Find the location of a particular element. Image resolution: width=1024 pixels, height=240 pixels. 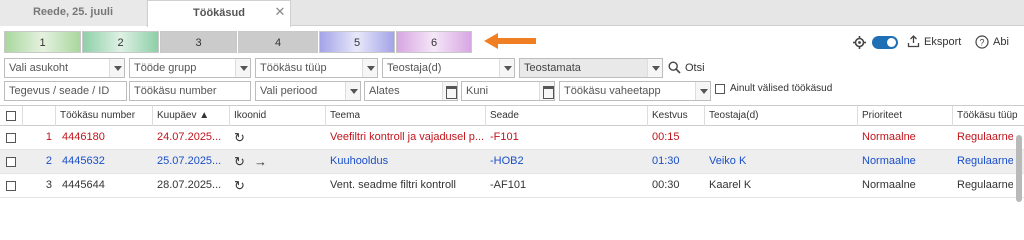

row-order-number: 4446180 is located at coordinates (83, 137).